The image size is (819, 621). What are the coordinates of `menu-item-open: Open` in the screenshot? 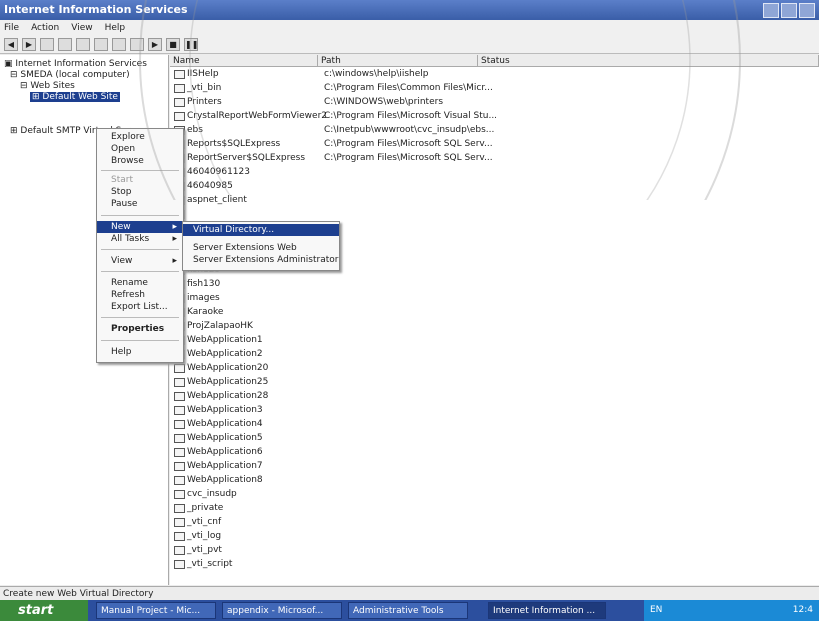 It's located at (140, 149).